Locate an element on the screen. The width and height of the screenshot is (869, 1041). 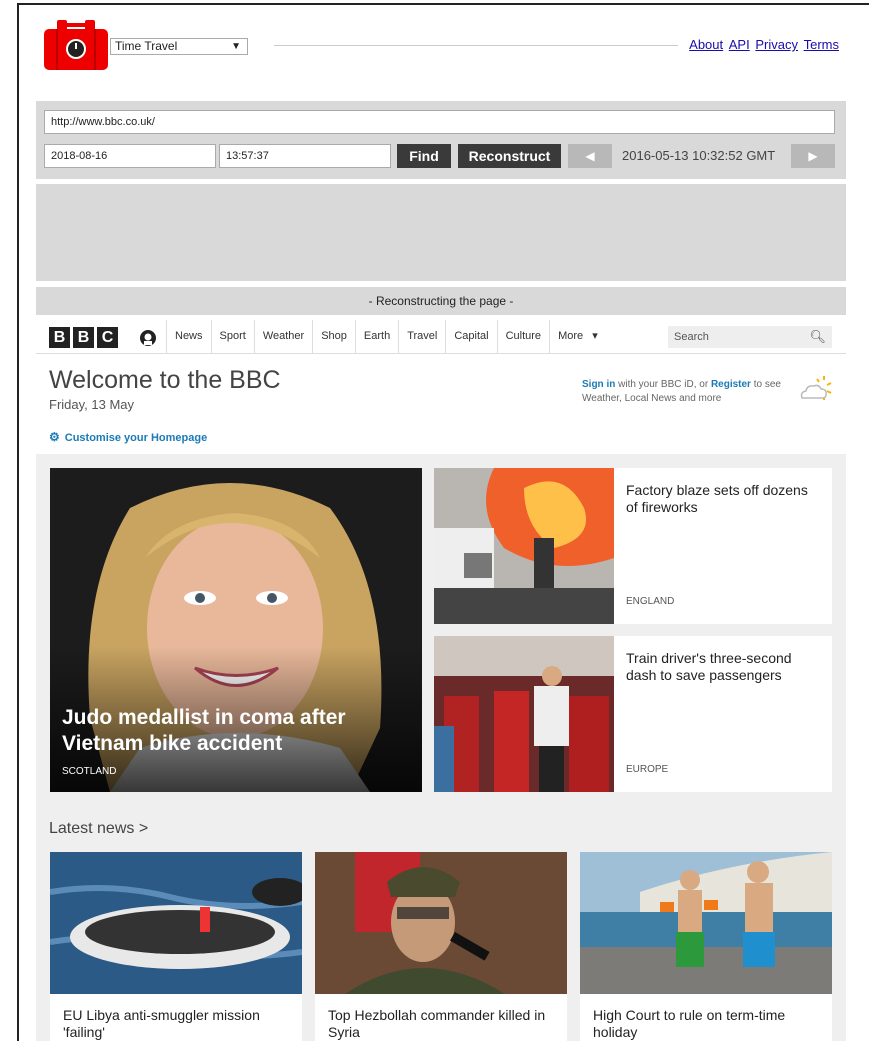
status-bar: - Reconstructing the page - is located at coordinates (441, 301).